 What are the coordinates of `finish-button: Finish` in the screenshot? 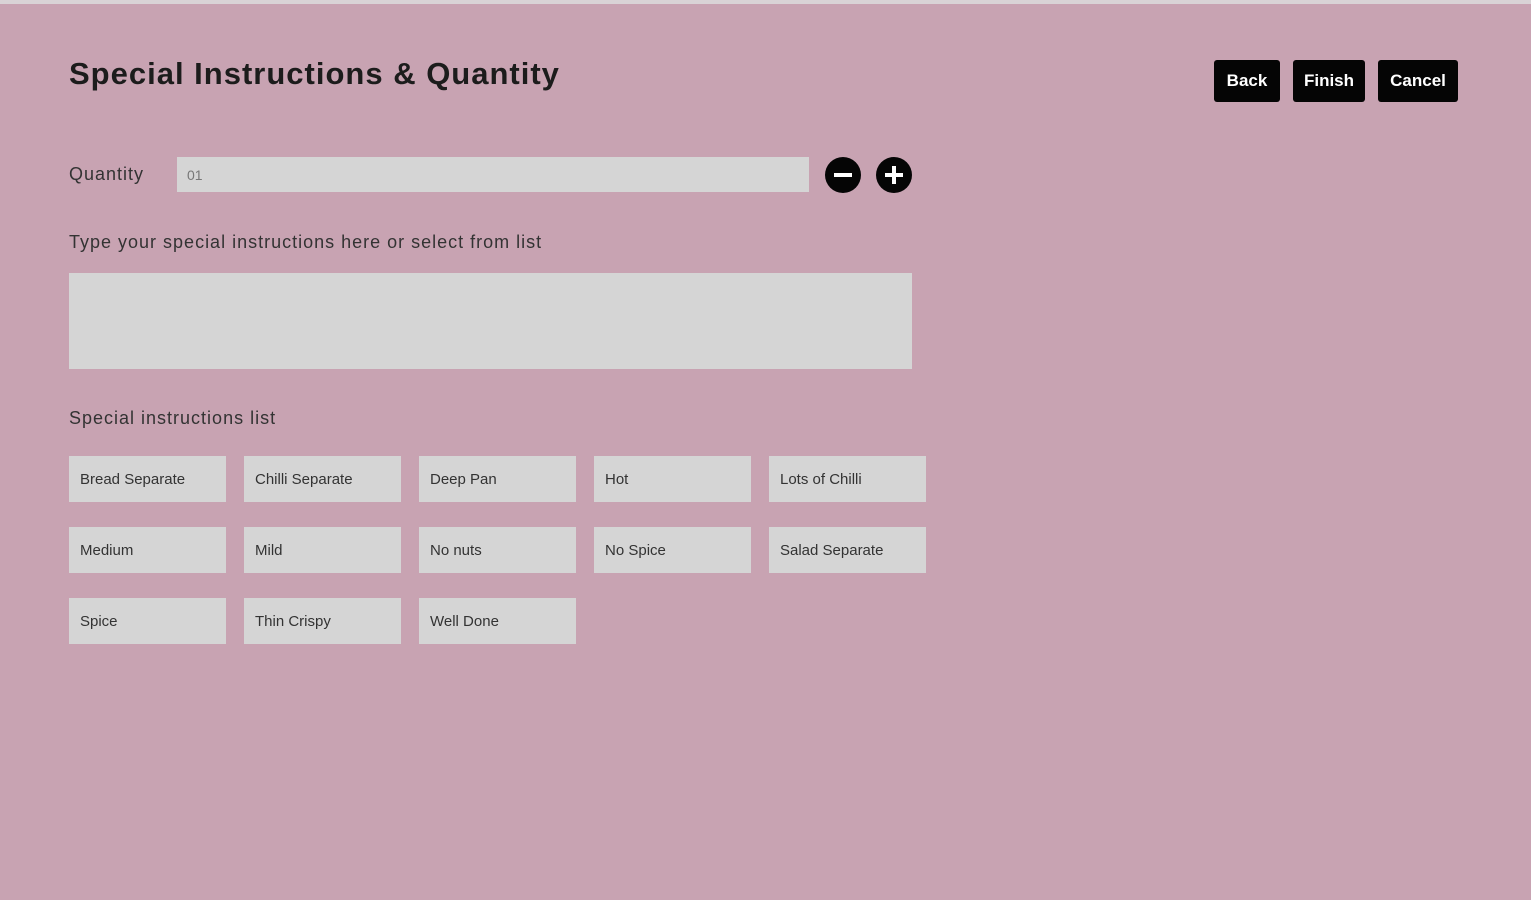 It's located at (1329, 81).